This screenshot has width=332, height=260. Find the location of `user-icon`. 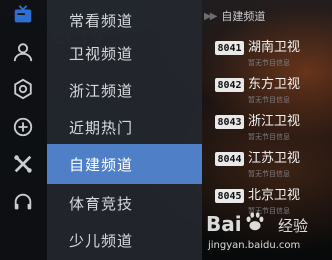

user-icon is located at coordinates (23, 52).